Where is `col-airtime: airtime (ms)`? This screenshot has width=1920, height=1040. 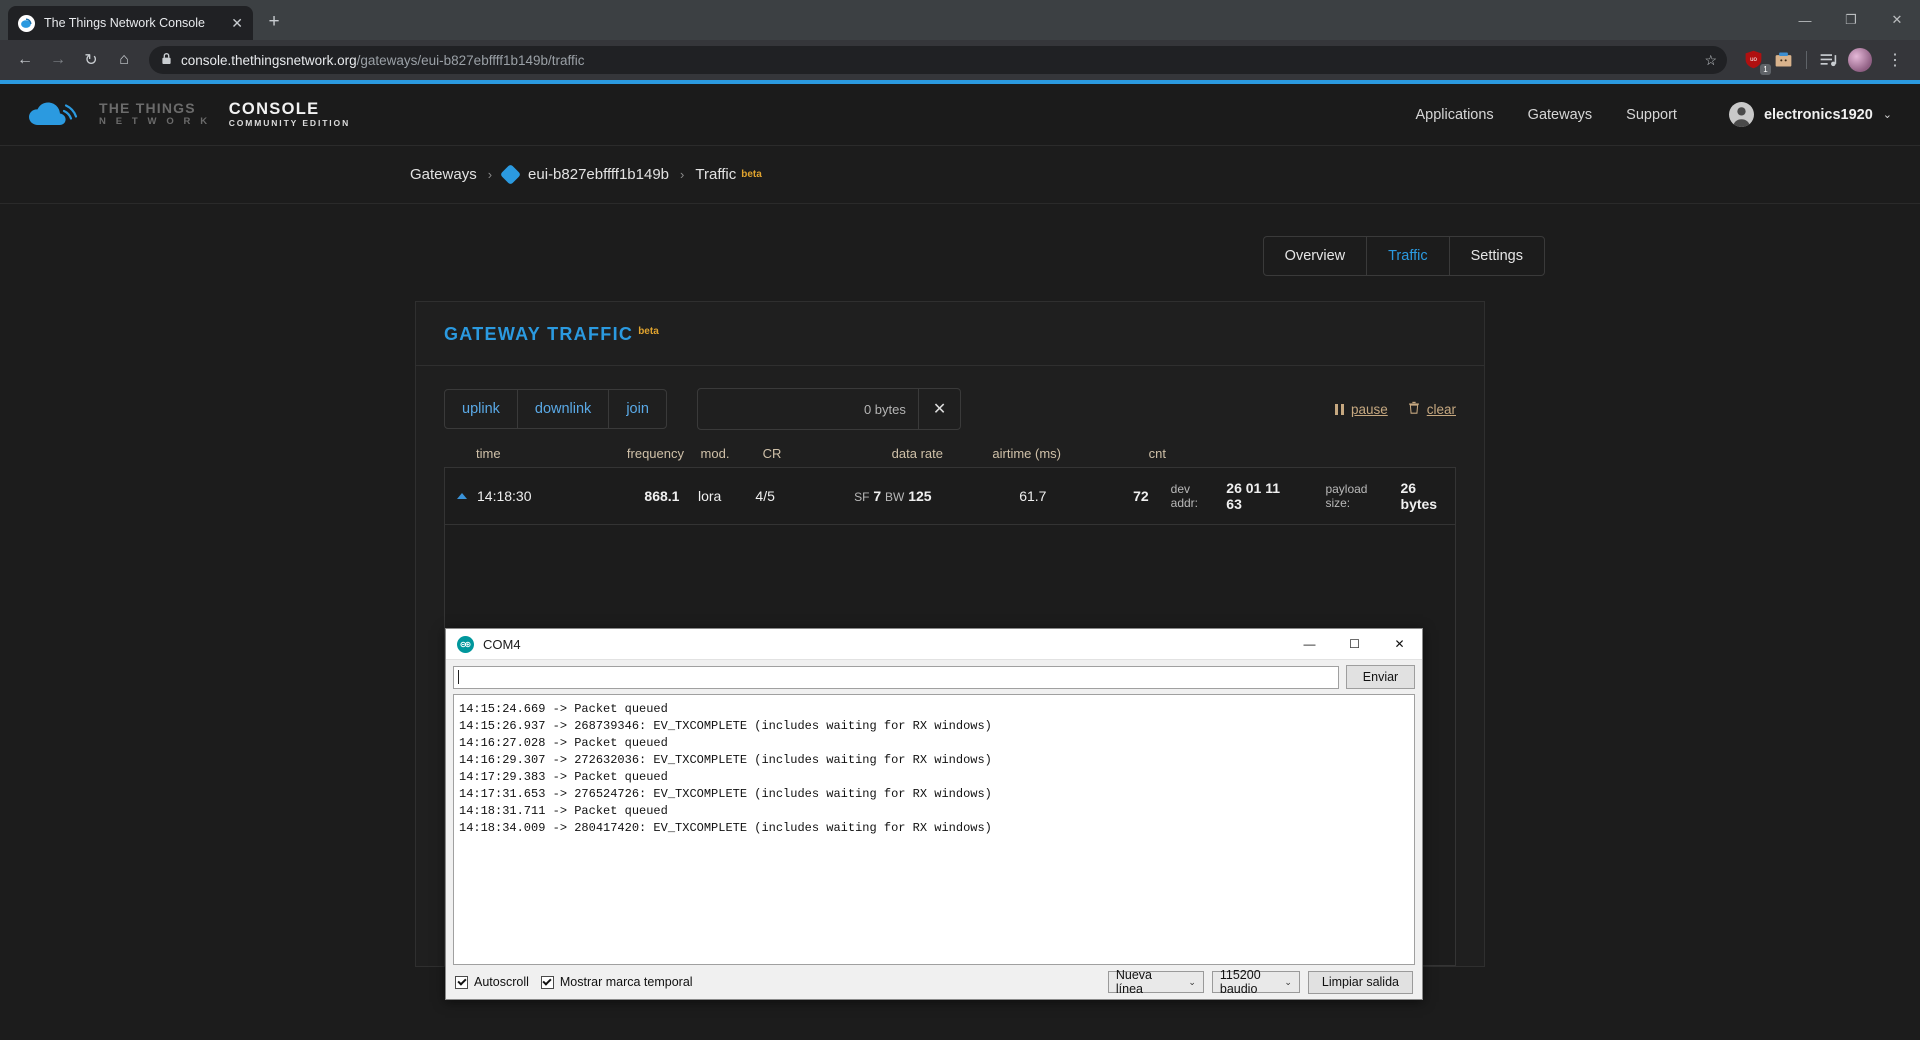
col-airtime: airtime (ms) is located at coordinates (1026, 453).